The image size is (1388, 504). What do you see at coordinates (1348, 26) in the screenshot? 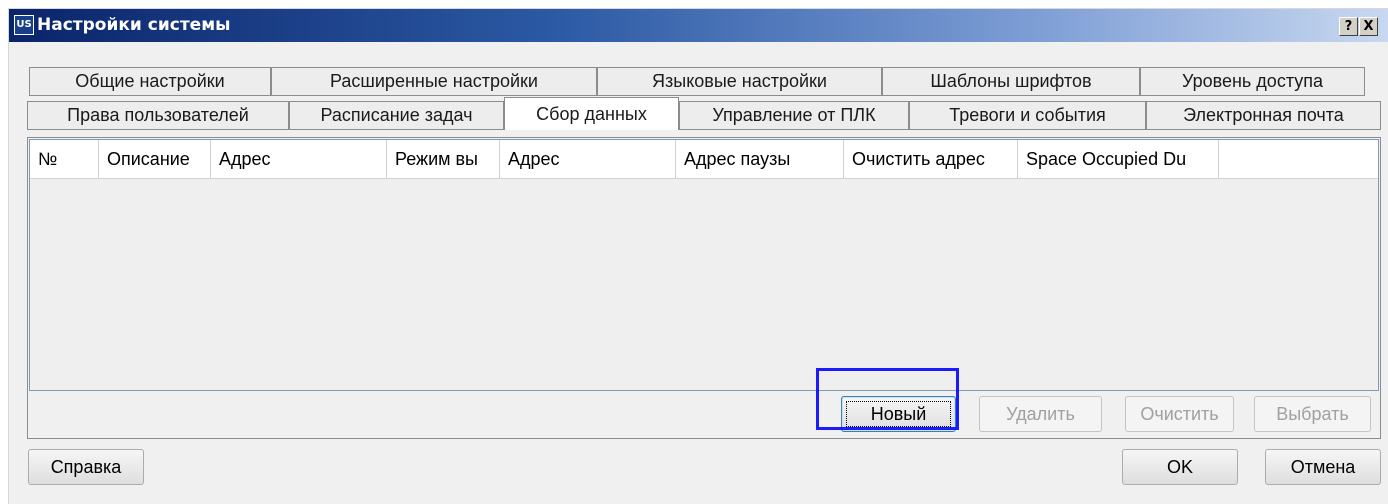
I see `help-title-button: ?` at bounding box center [1348, 26].